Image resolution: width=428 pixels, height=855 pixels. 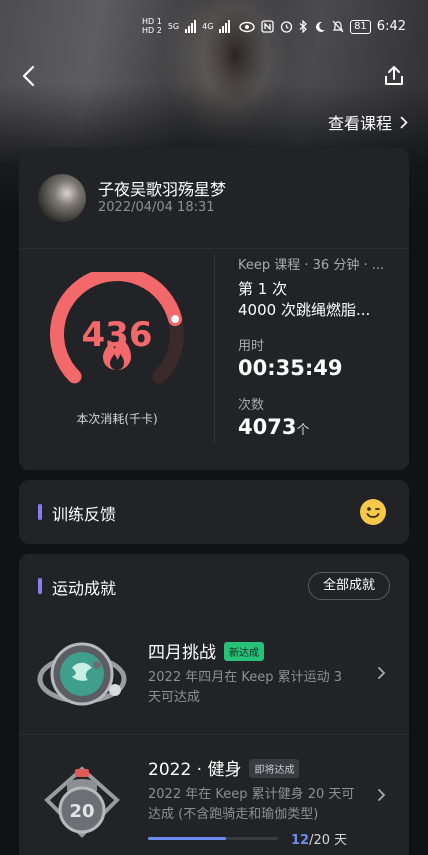 I want to click on achievement-title: 2022 · 健身, so click(x=195, y=770).